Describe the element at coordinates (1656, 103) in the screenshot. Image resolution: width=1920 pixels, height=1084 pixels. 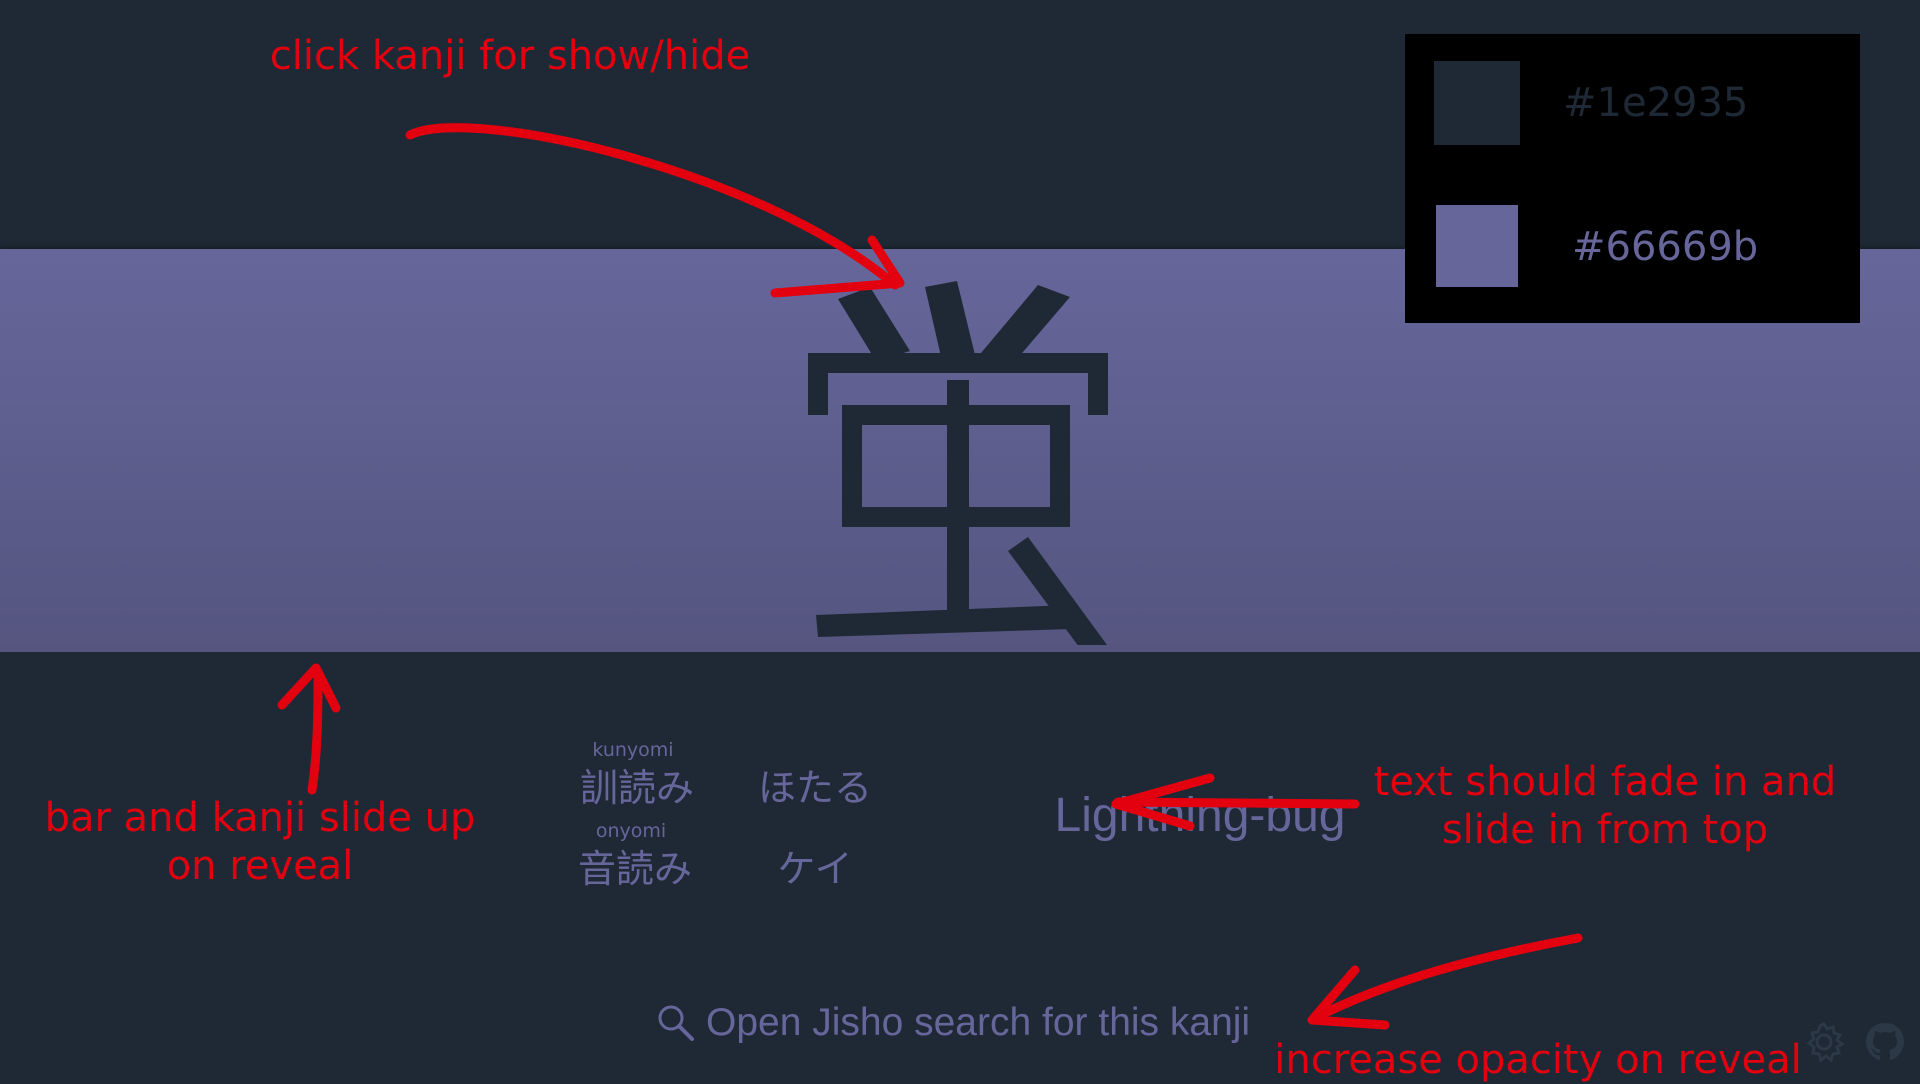
I see `swatch-background-label: #1e2935` at that location.